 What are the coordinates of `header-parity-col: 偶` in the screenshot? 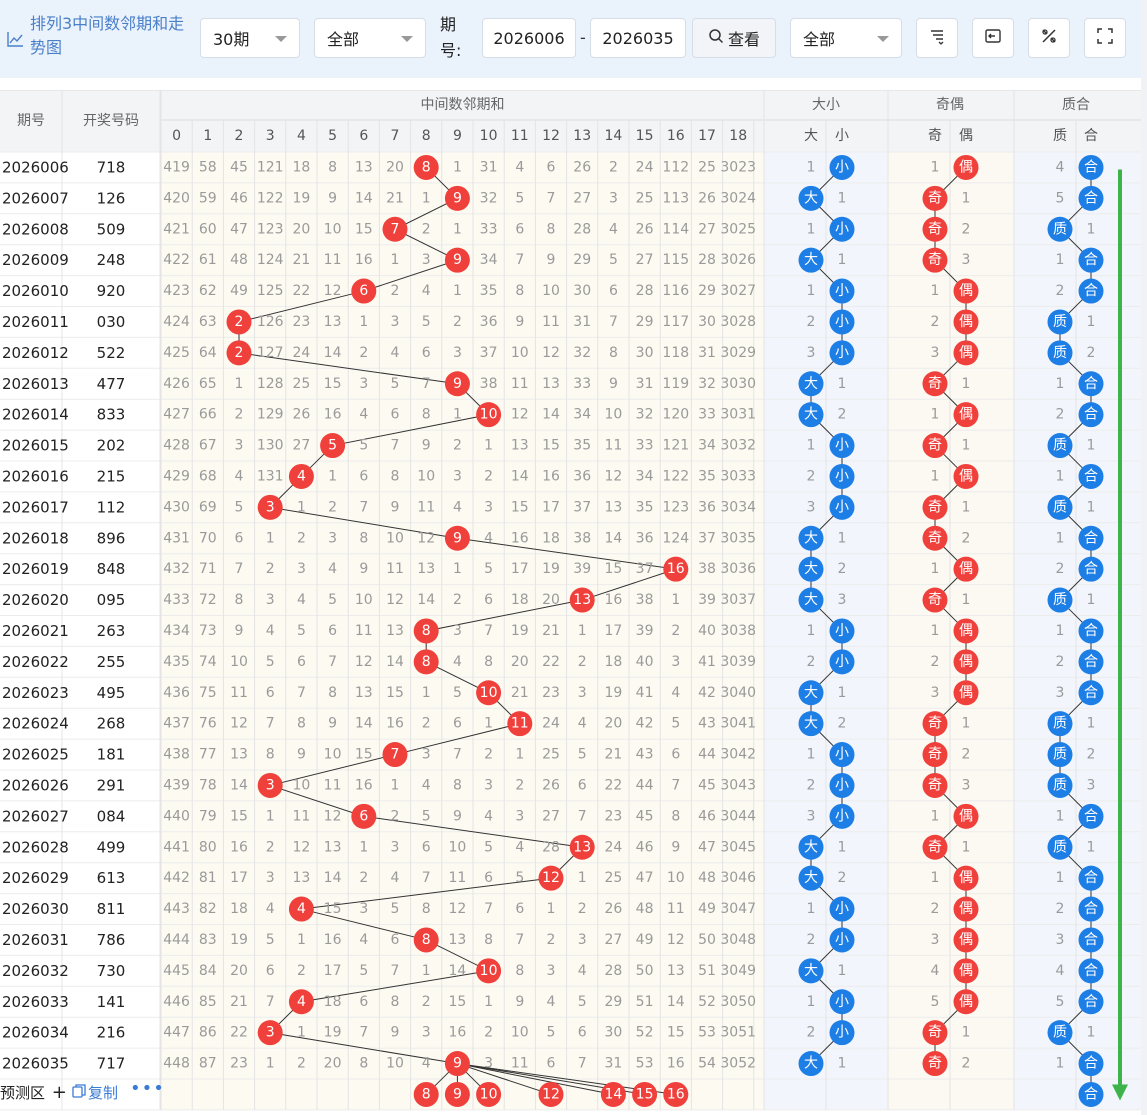 It's located at (966, 136).